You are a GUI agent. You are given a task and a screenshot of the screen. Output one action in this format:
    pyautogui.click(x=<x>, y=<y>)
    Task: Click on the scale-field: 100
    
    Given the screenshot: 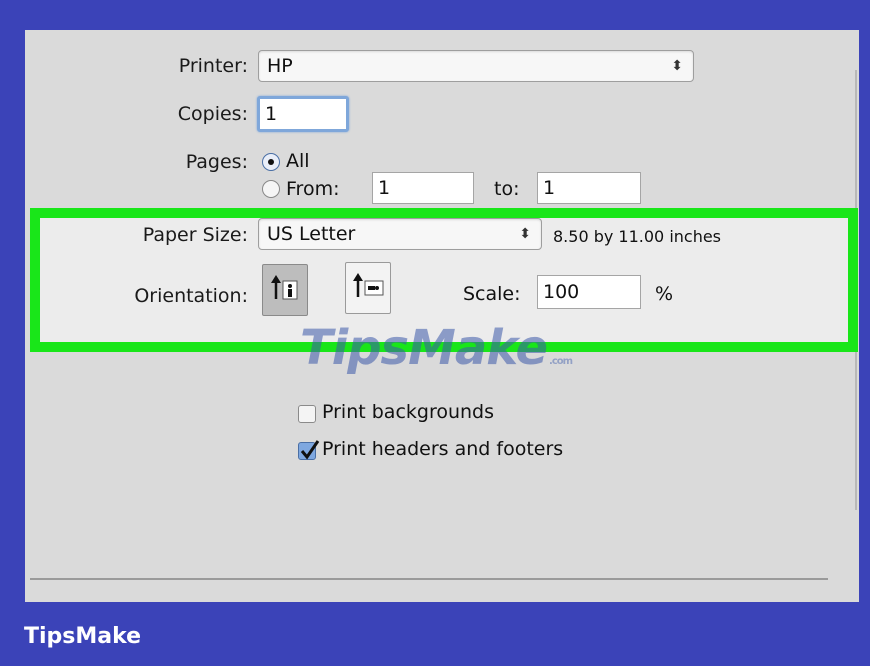 What is the action you would take?
    pyautogui.click(x=589, y=292)
    